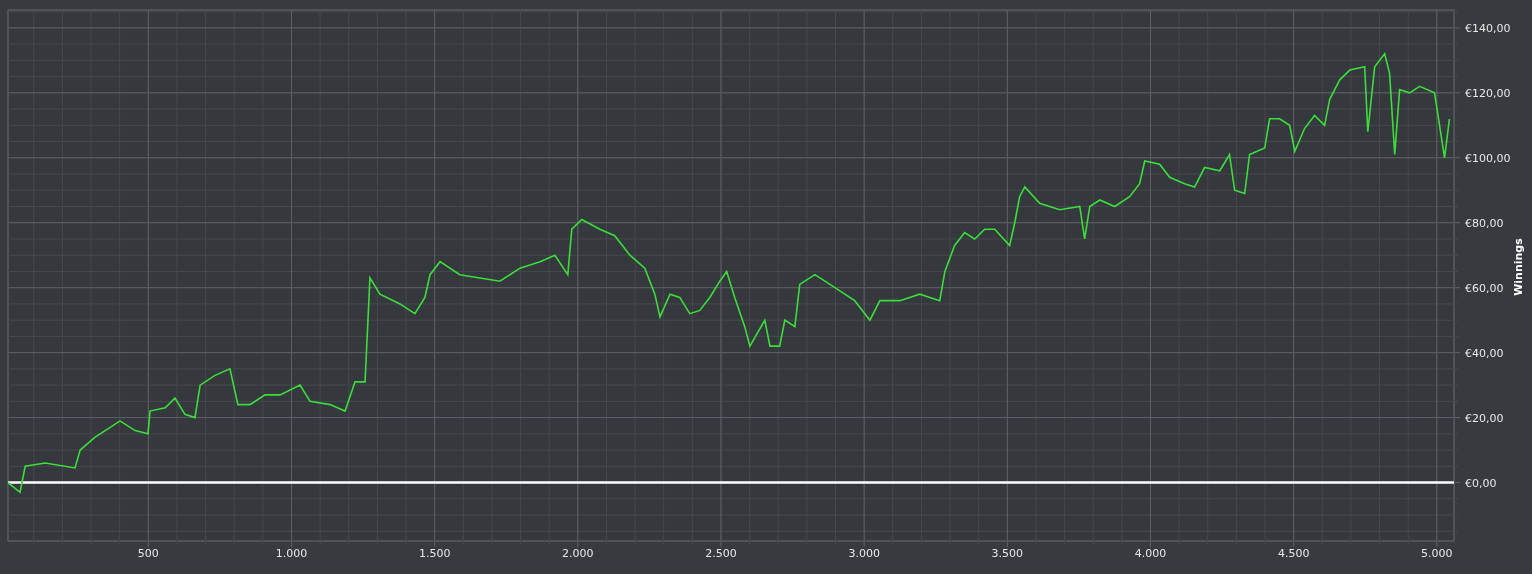 The image size is (1532, 574). I want to click on y-tick-label: €80,00, so click(1484, 223).